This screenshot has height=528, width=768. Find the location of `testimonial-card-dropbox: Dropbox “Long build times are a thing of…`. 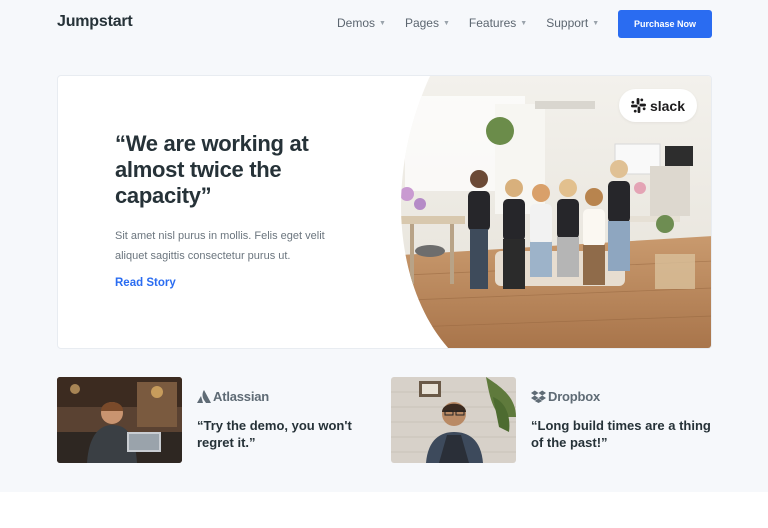

testimonial-card-dropbox: Dropbox “Long build times are a thing of… is located at coordinates (556, 420).